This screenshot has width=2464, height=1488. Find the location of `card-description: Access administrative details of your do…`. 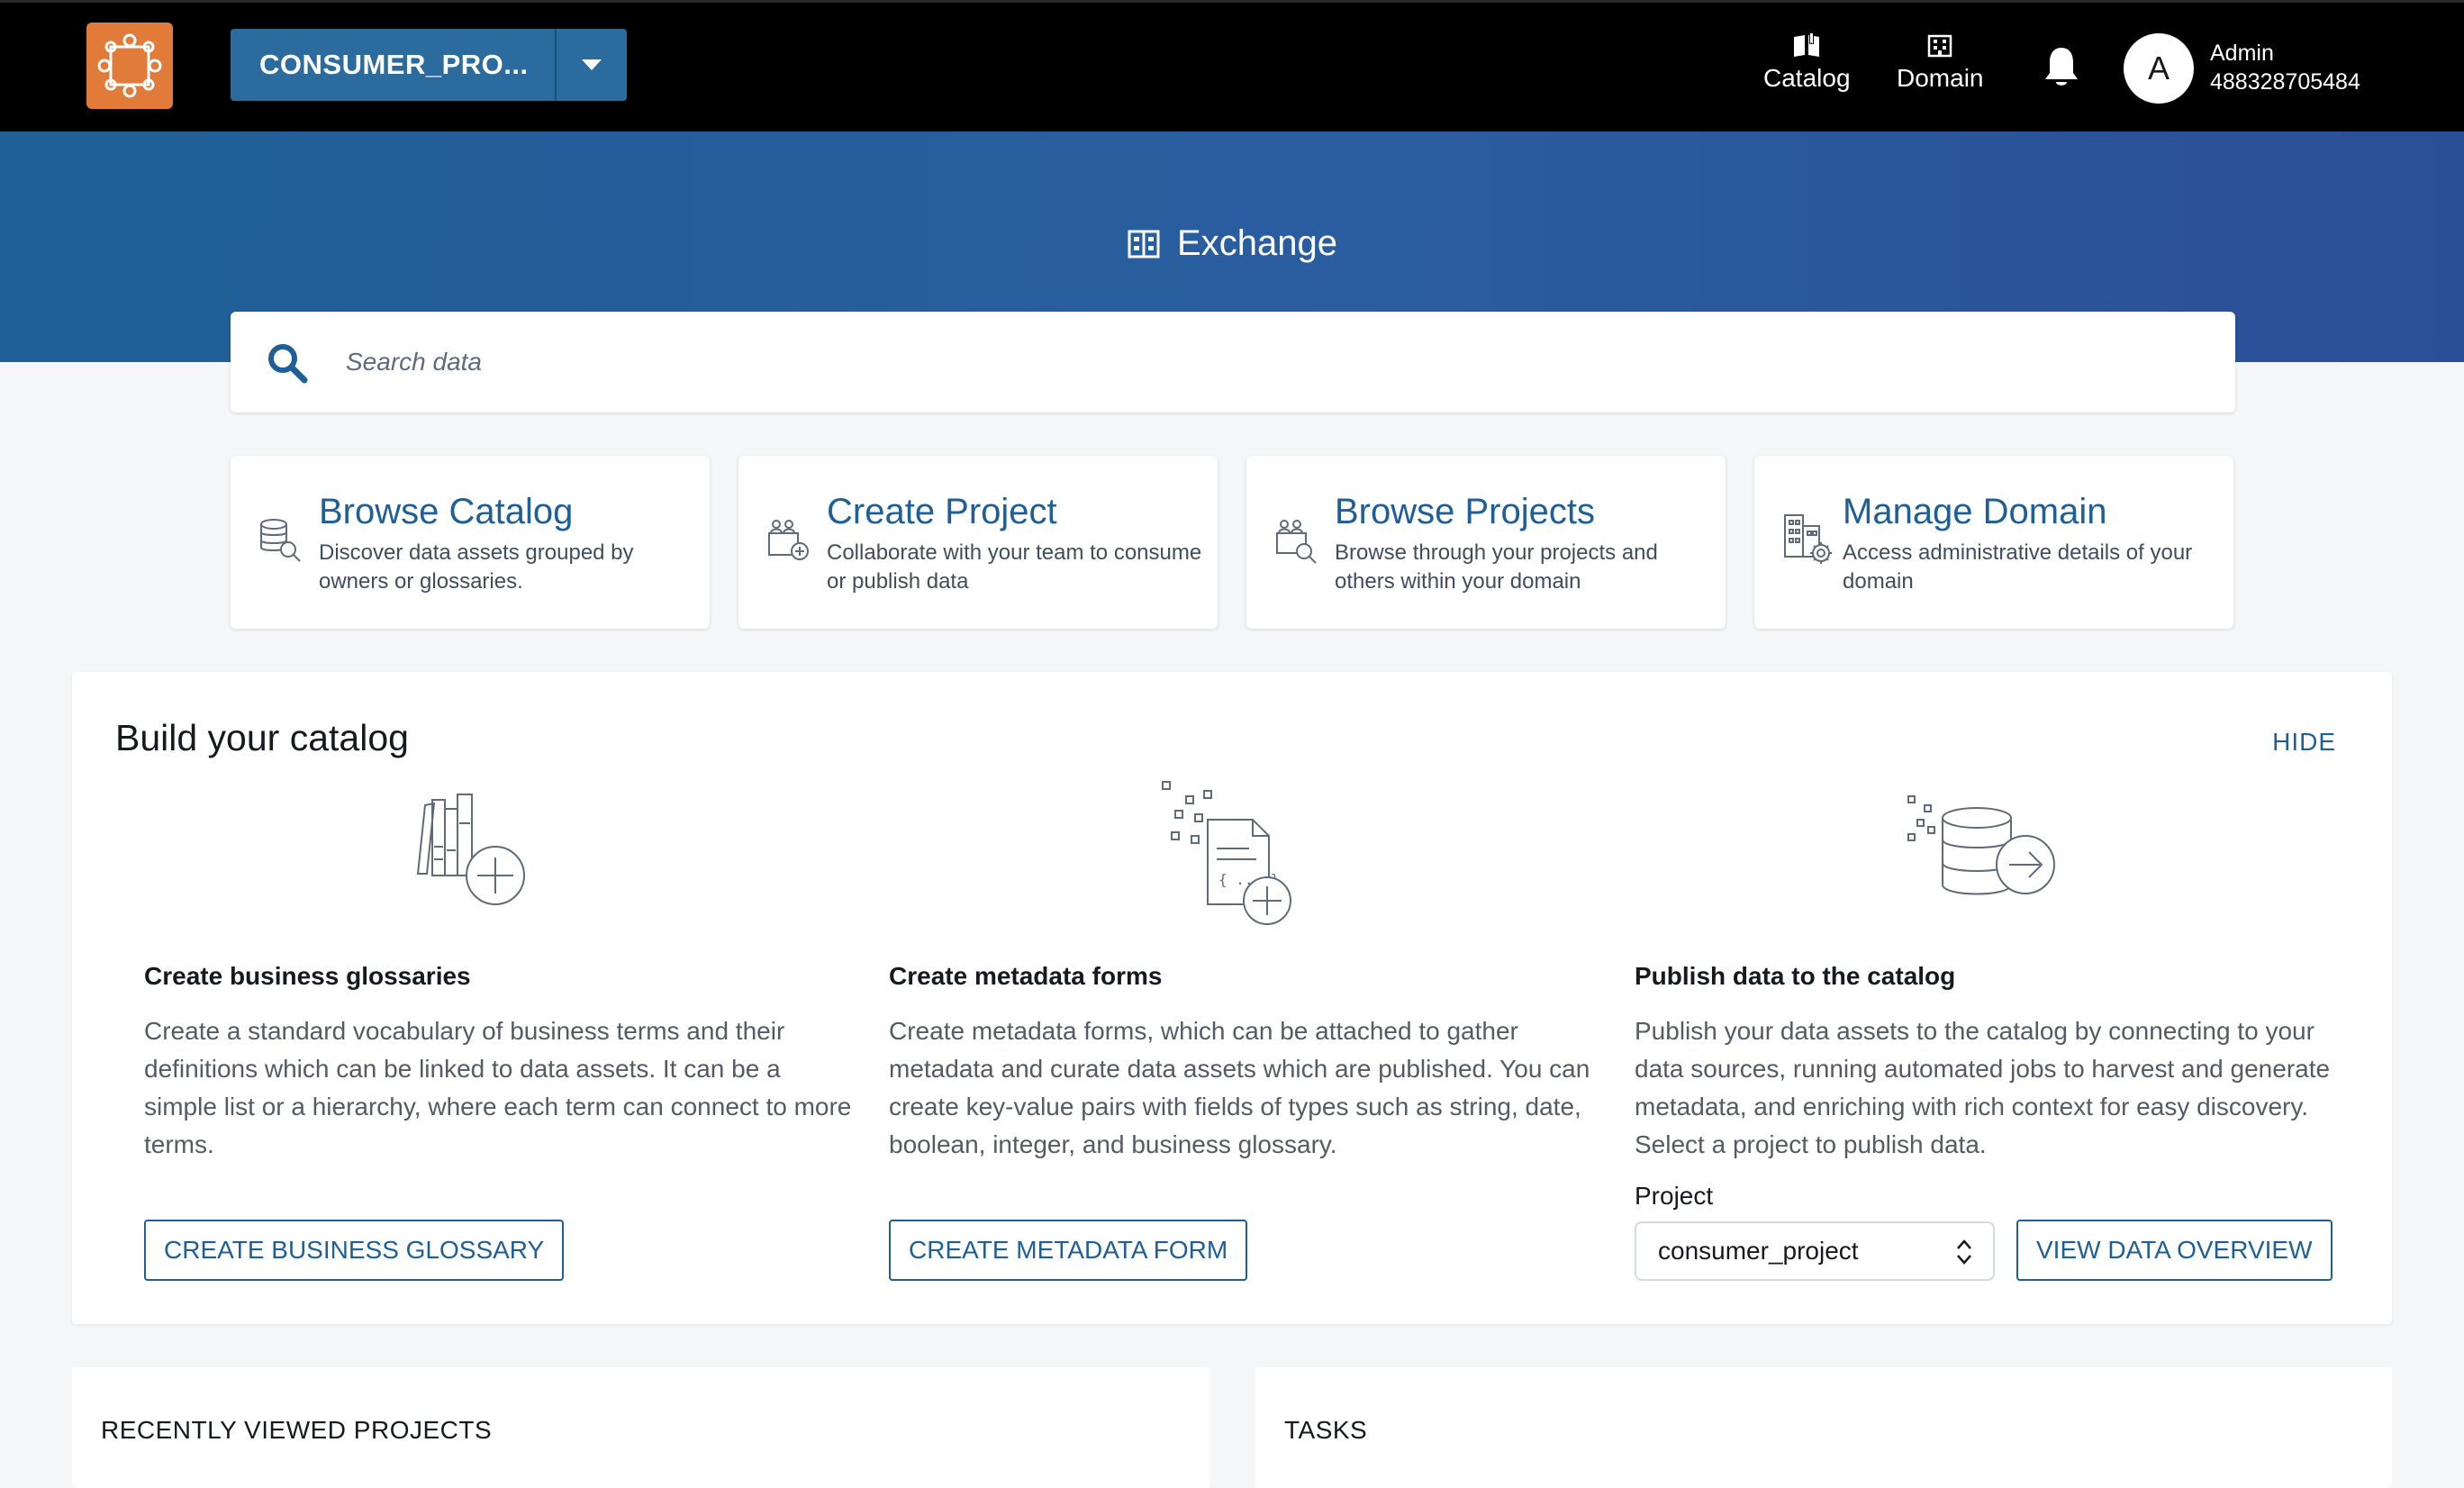

card-description: Access administrative details of your do… is located at coordinates (2018, 567).